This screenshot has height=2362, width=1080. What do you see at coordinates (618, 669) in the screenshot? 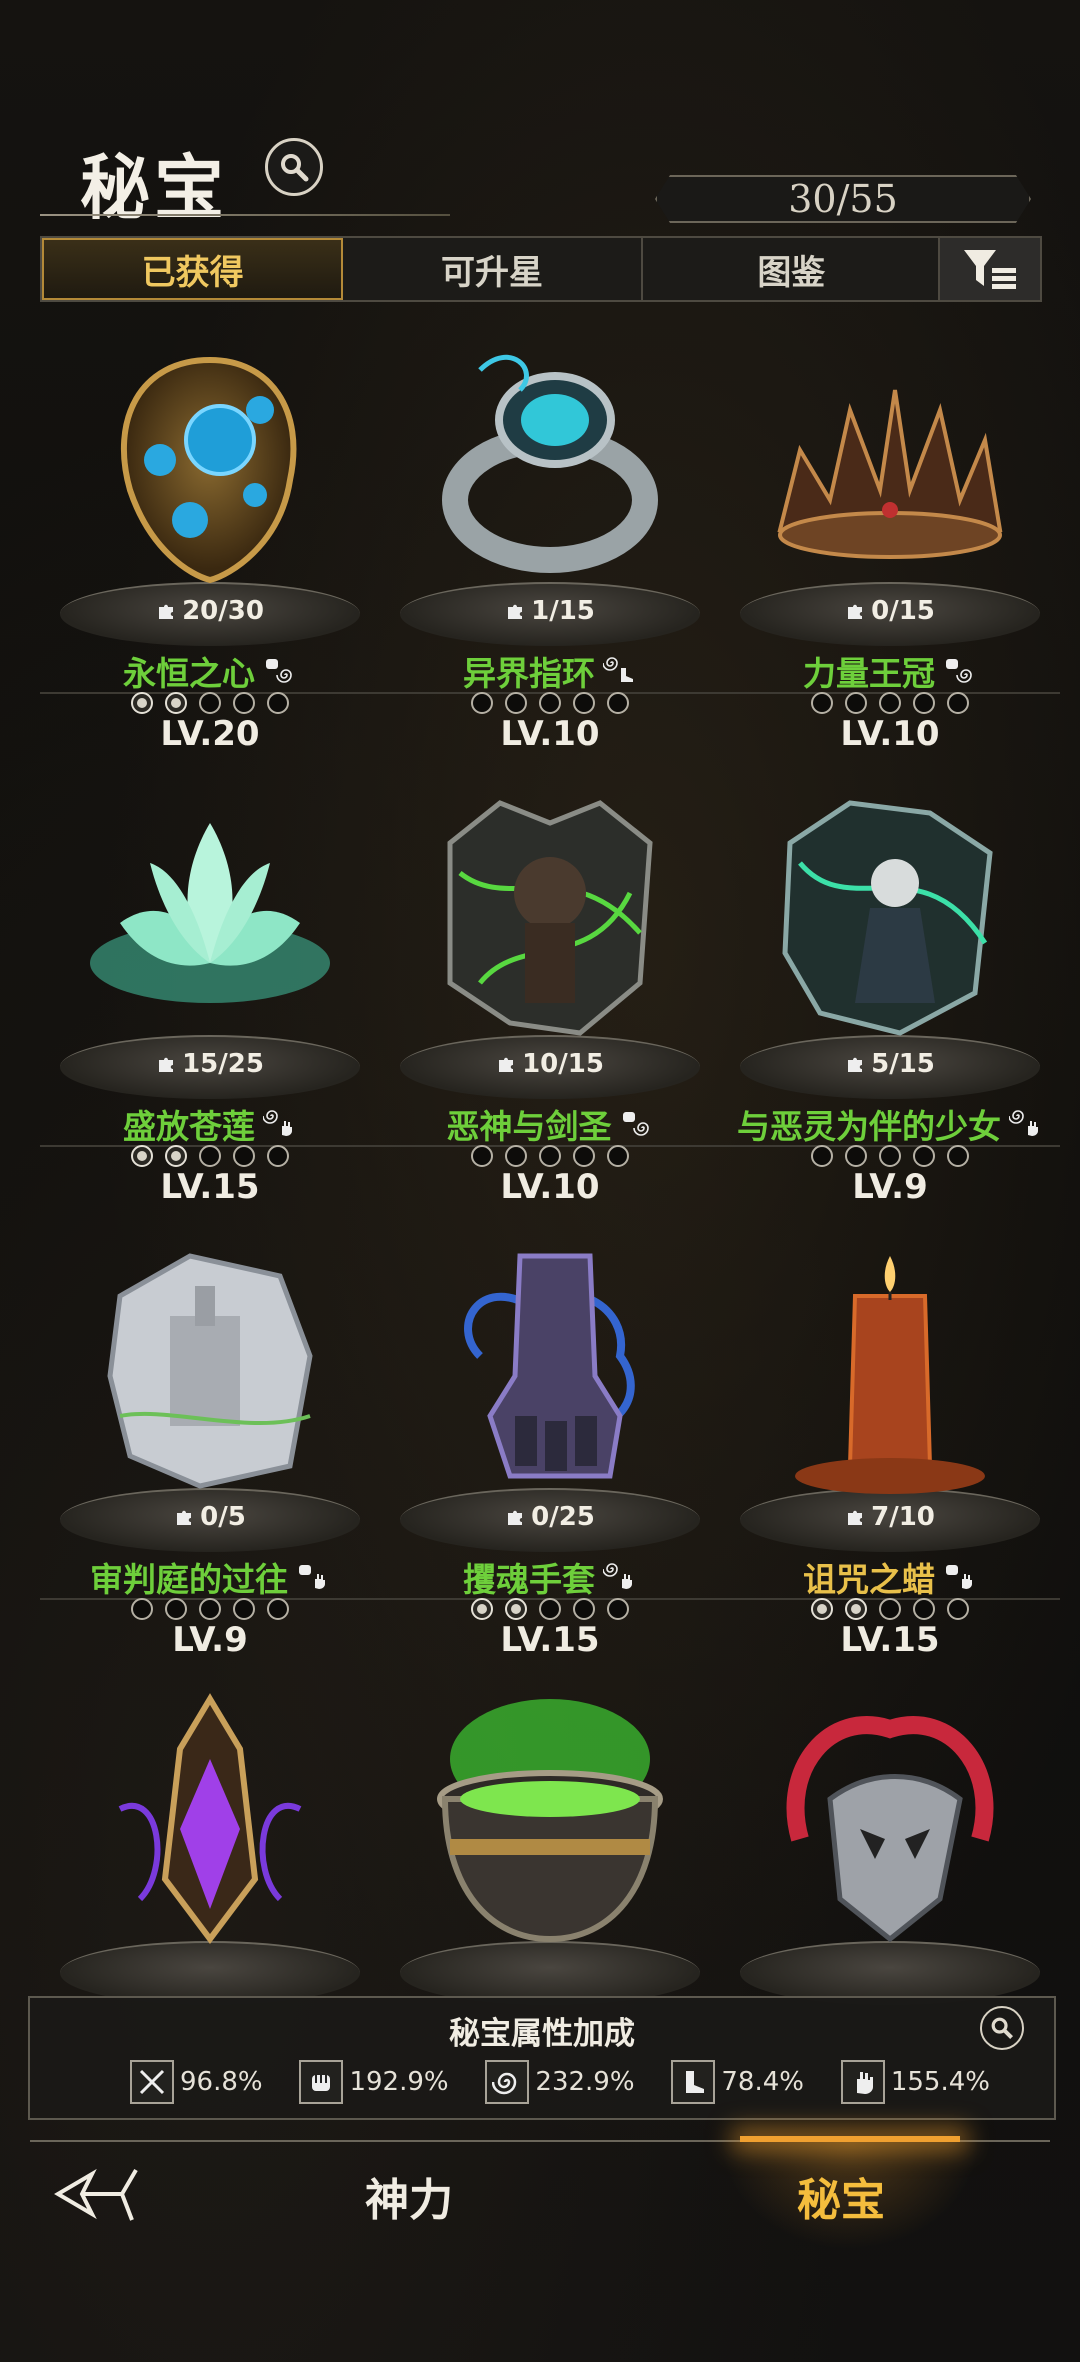
I see `swirl-boot-icon` at bounding box center [618, 669].